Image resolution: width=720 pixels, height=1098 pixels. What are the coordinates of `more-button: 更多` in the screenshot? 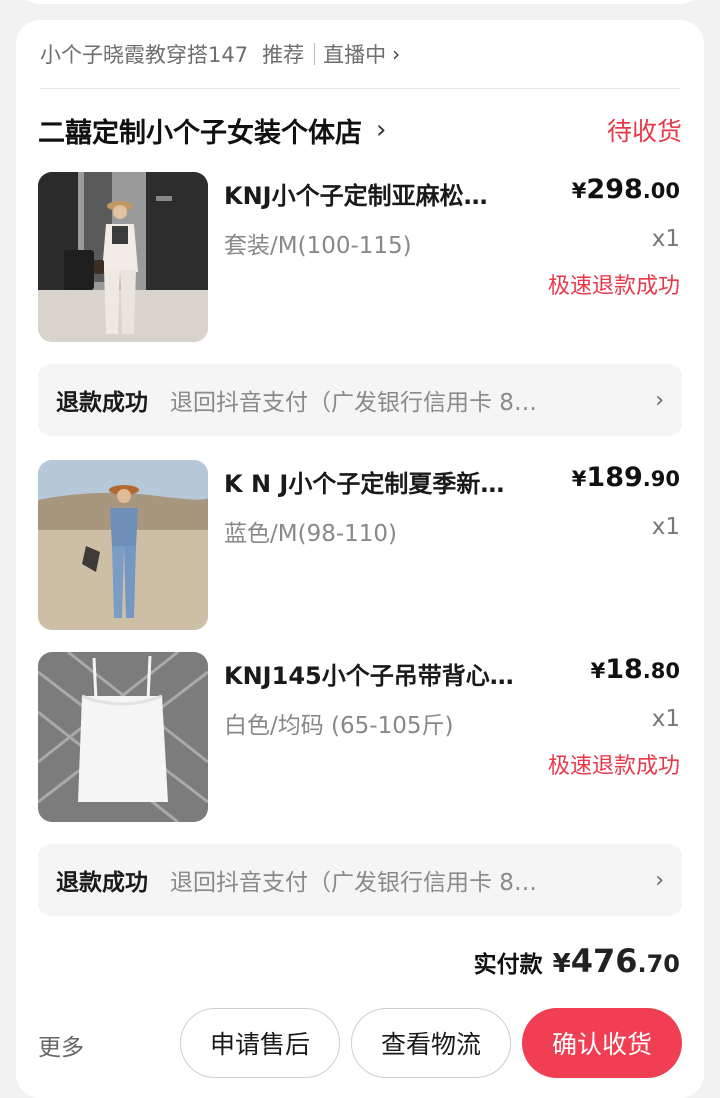 It's located at (61, 1045).